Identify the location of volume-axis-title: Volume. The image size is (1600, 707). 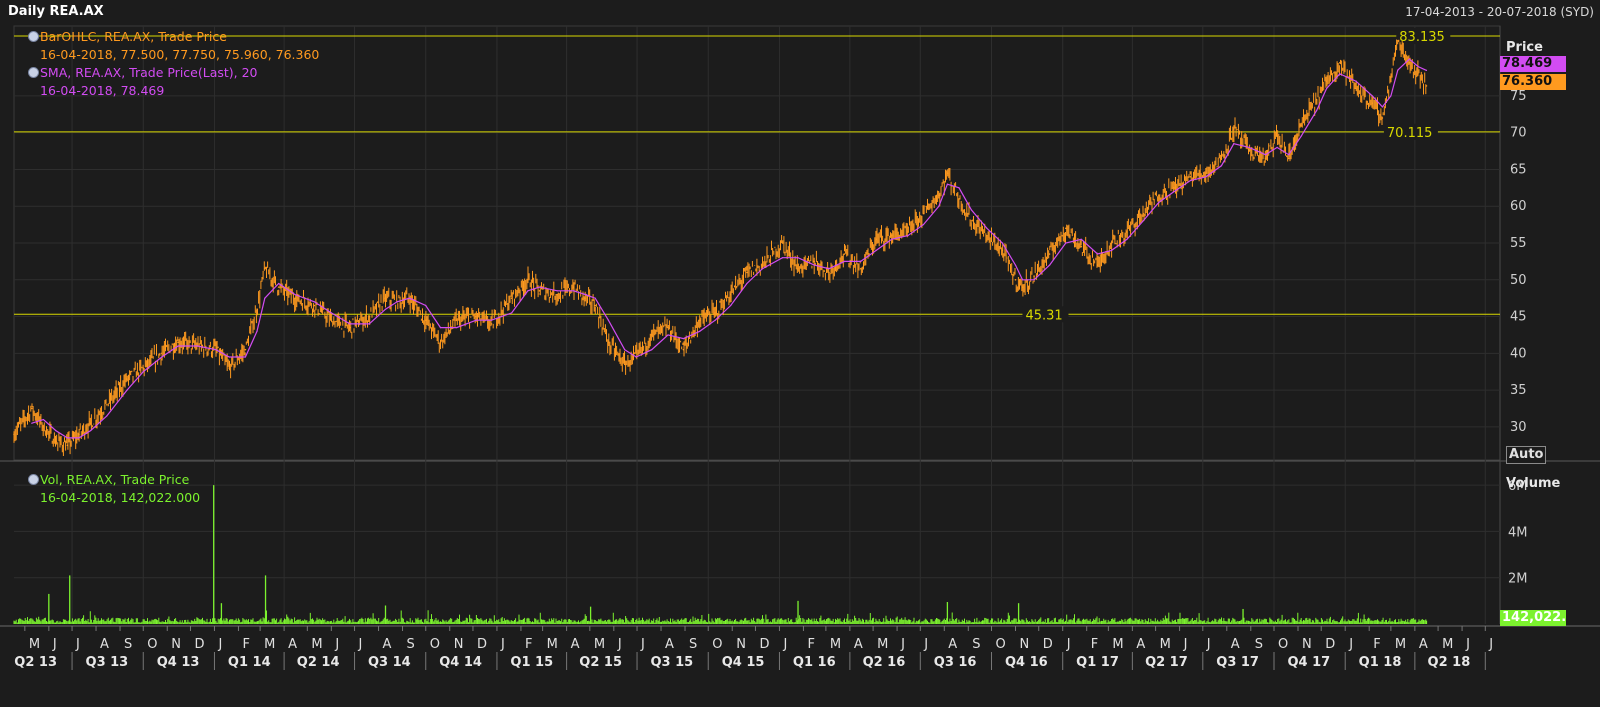
(1533, 483).